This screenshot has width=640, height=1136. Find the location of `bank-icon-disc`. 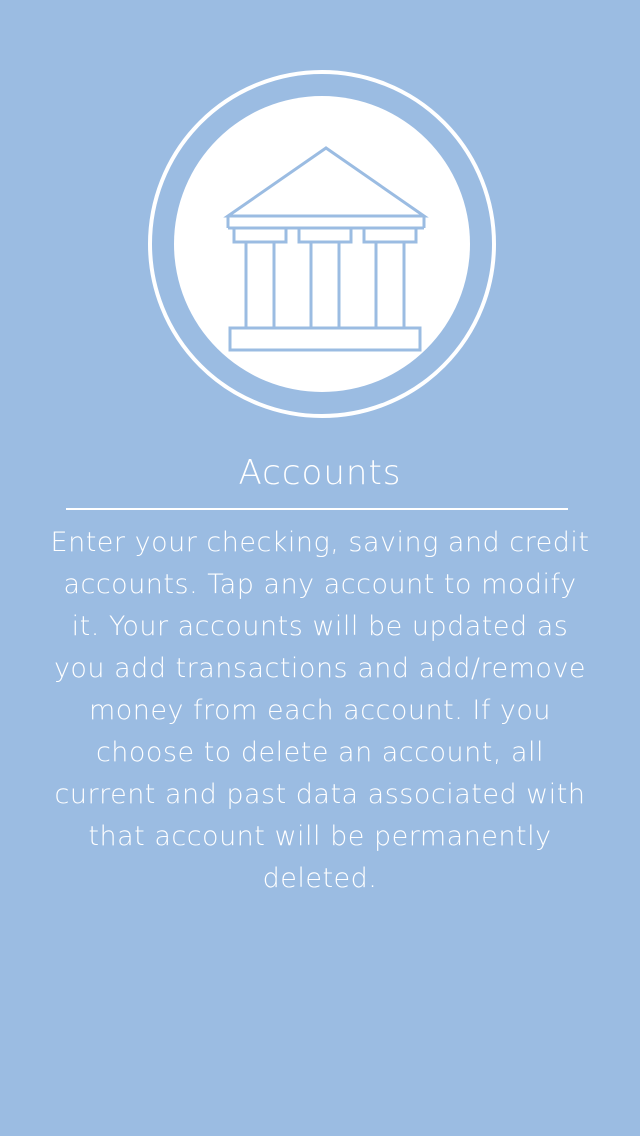

bank-icon-disc is located at coordinates (322, 244).